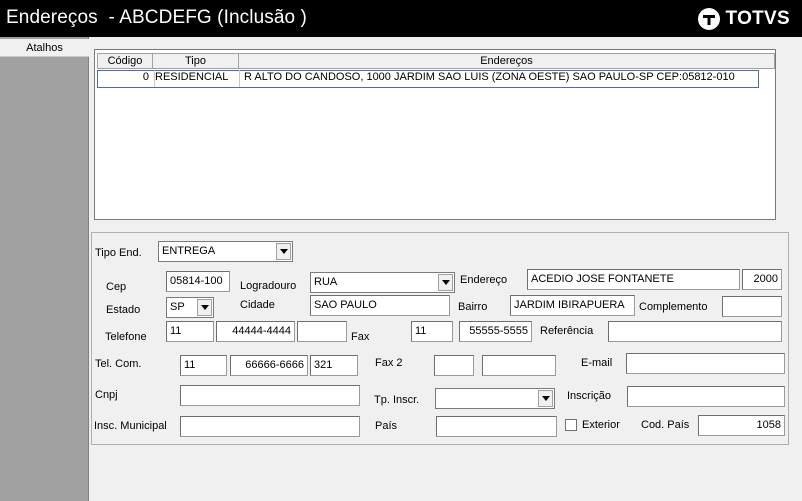 This screenshot has height=501, width=802. Describe the element at coordinates (589, 396) in the screenshot. I see `inscricao-label: Inscrição` at that location.